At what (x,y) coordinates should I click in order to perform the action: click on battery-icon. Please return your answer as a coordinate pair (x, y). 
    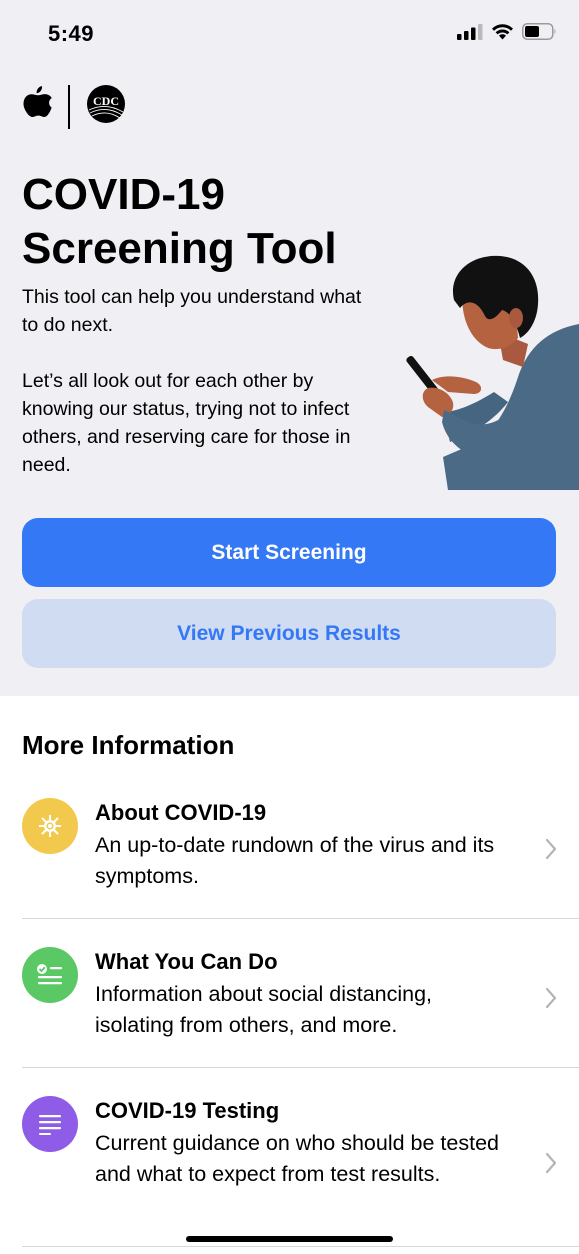
    Looking at the image, I should click on (539, 34).